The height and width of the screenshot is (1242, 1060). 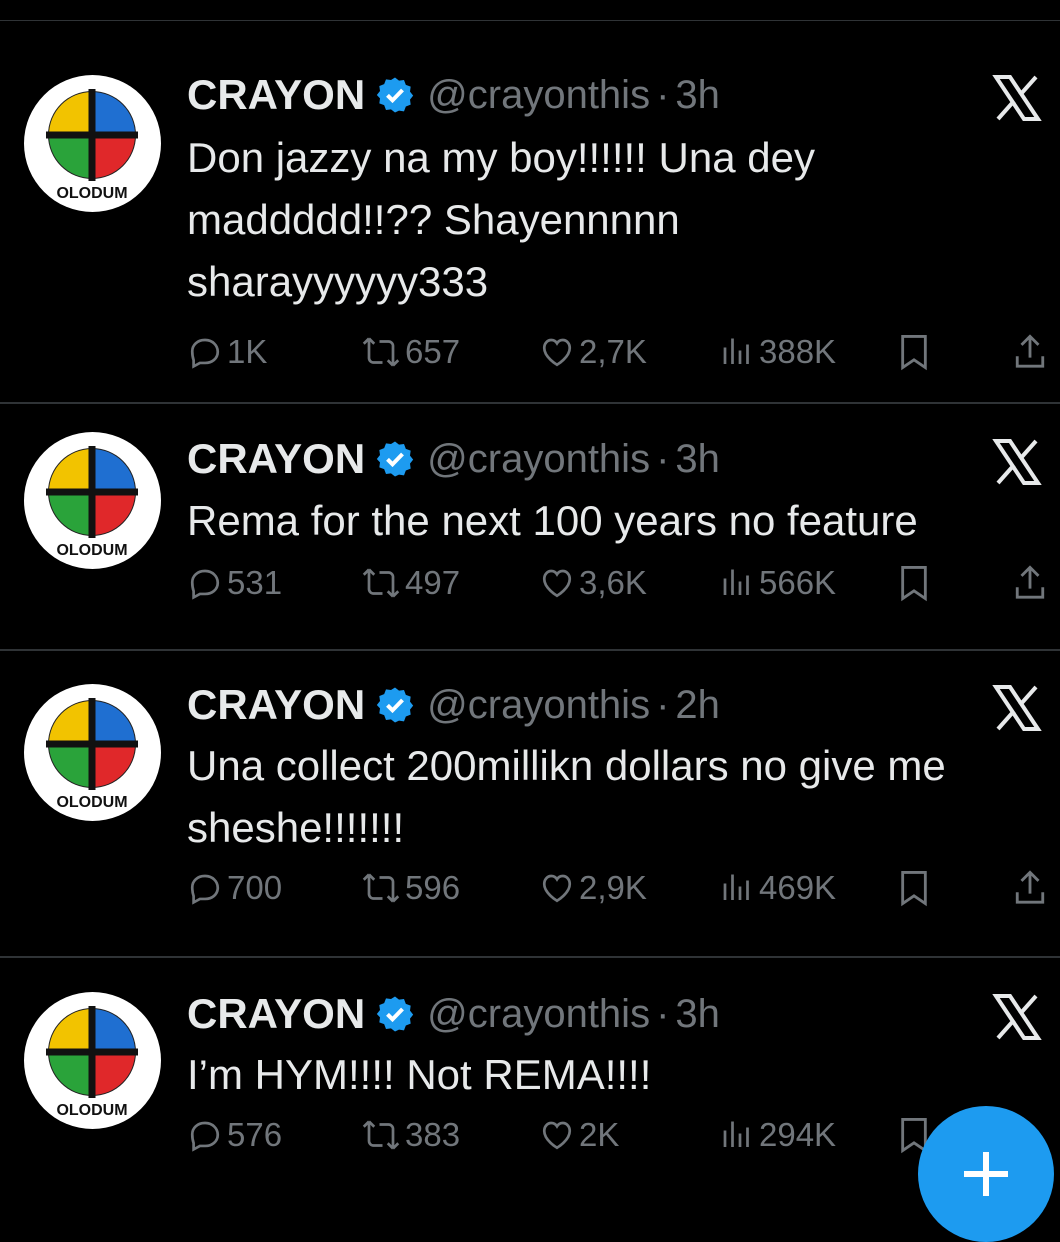 What do you see at coordinates (552, 520) in the screenshot?
I see `tweet-text: Rema for the next 100 years no feature` at bounding box center [552, 520].